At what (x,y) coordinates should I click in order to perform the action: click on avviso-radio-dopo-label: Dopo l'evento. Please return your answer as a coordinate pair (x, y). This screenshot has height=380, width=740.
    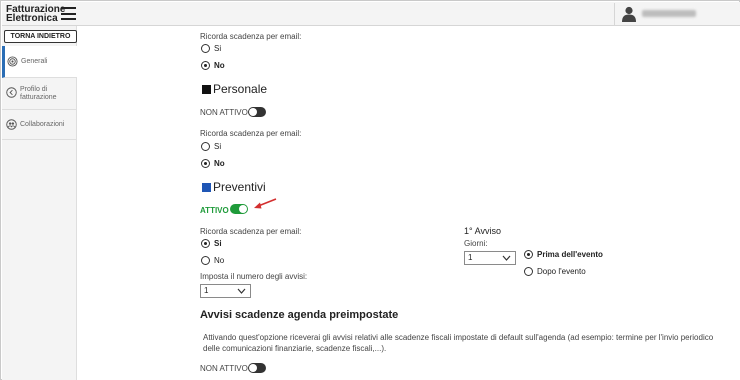
    Looking at the image, I should click on (561, 271).